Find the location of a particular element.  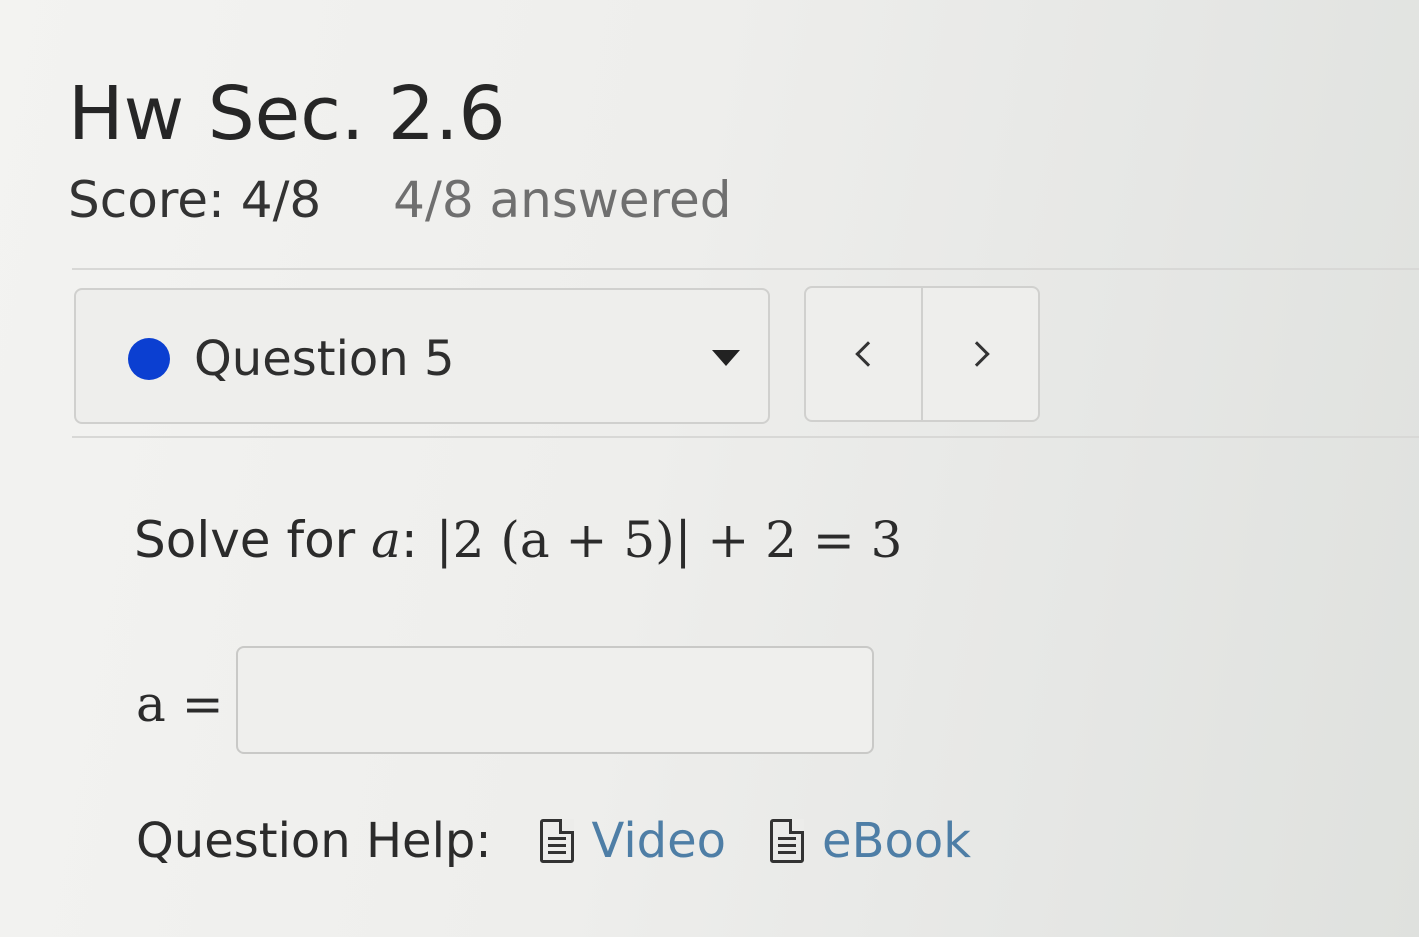

prompt-colon: : is located at coordinates (409, 540).